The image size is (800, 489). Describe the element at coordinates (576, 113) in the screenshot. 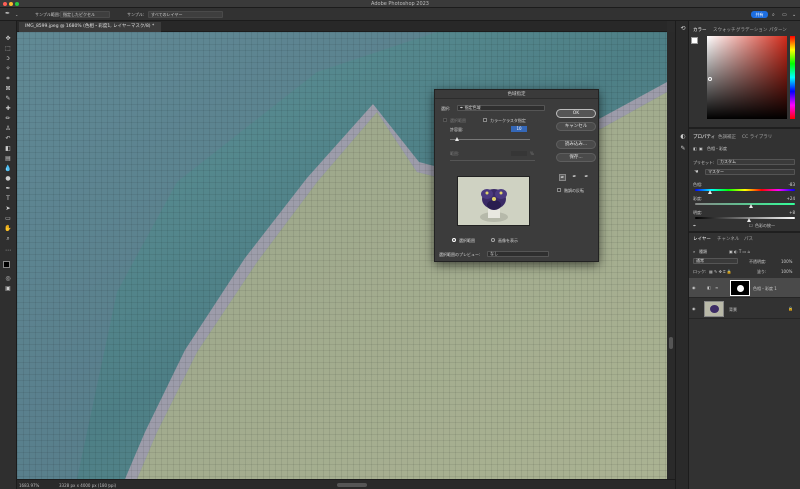

I see `ok-button: OK` at that location.